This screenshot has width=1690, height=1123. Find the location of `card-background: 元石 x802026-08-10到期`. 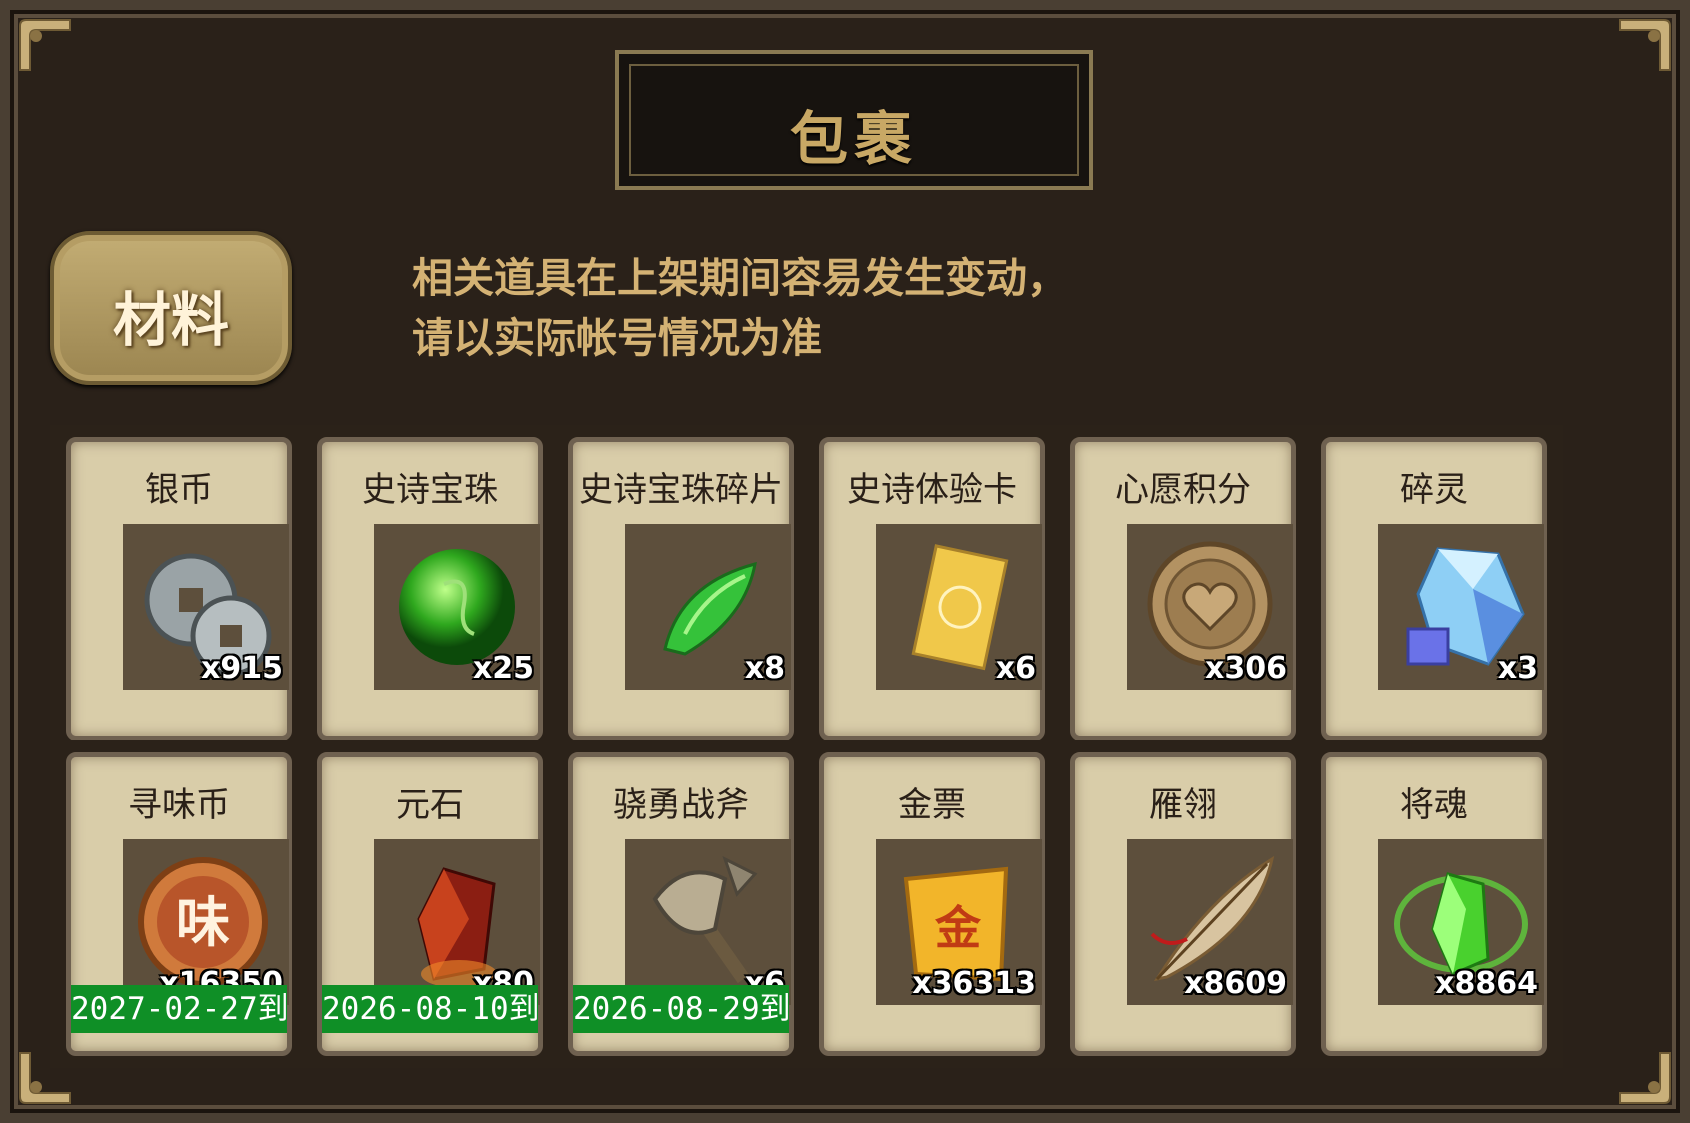

card-background: 元石 x802026-08-10到期 is located at coordinates (430, 904).